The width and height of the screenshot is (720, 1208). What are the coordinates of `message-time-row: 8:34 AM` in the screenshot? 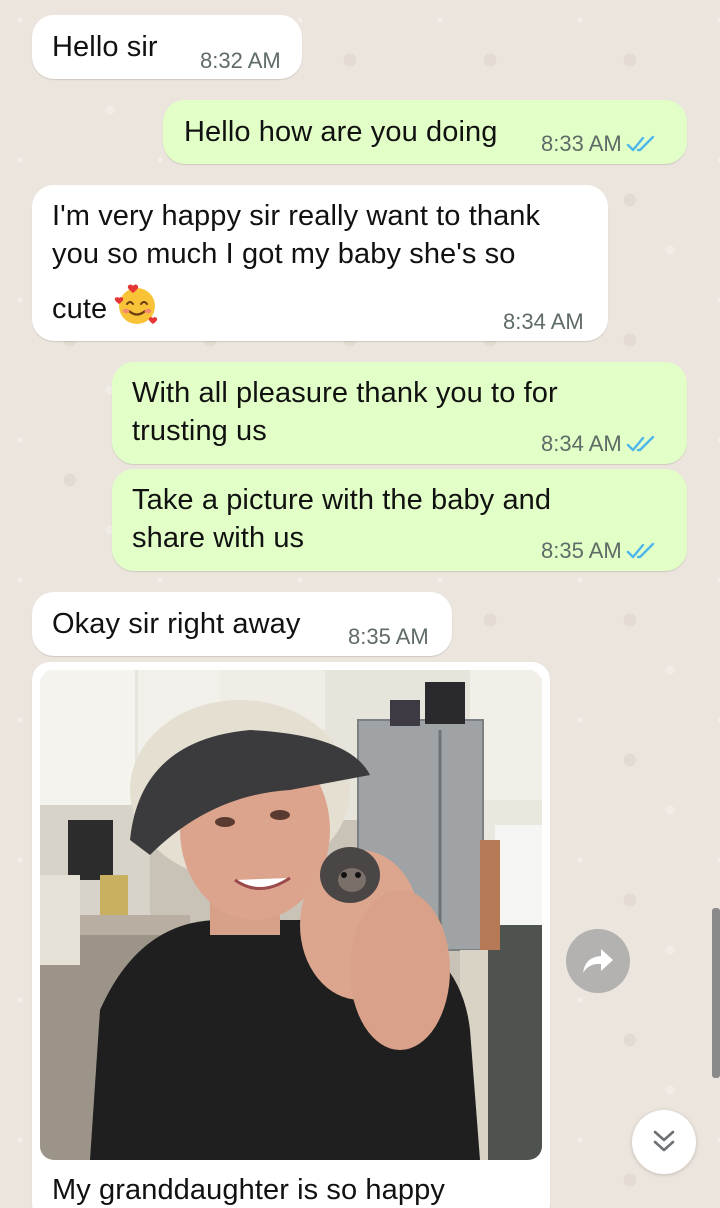 It's located at (598, 444).